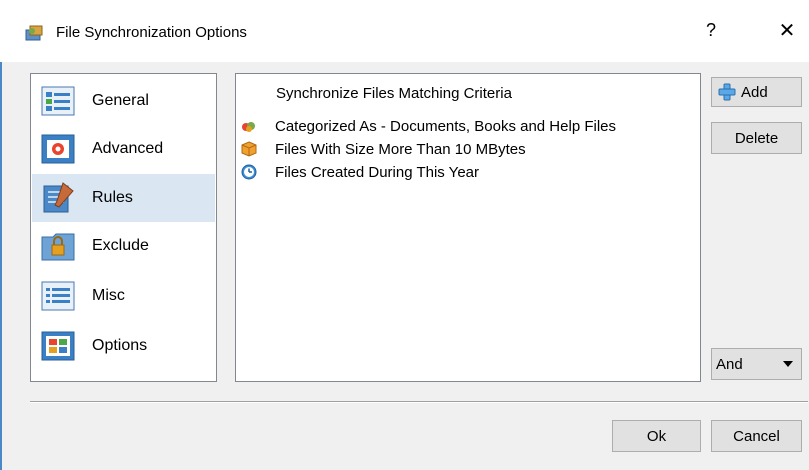  I want to click on nav-item-options: Options, so click(123, 346).